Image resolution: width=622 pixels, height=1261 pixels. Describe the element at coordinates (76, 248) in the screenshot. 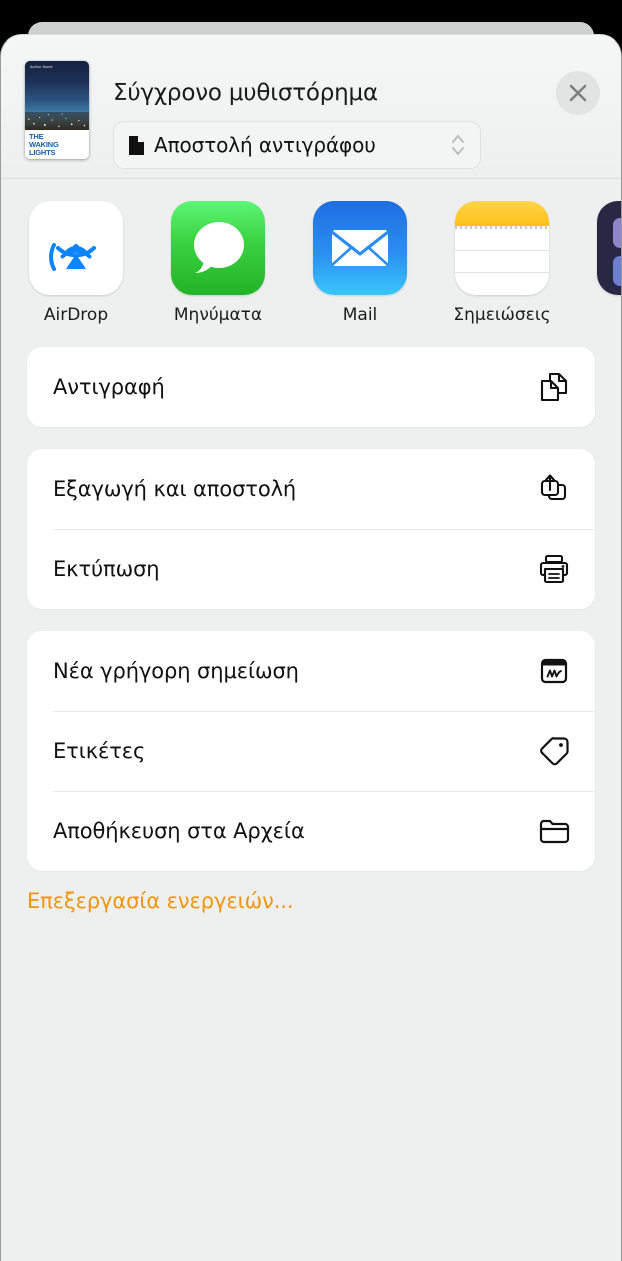

I see `airdrop-icon` at that location.